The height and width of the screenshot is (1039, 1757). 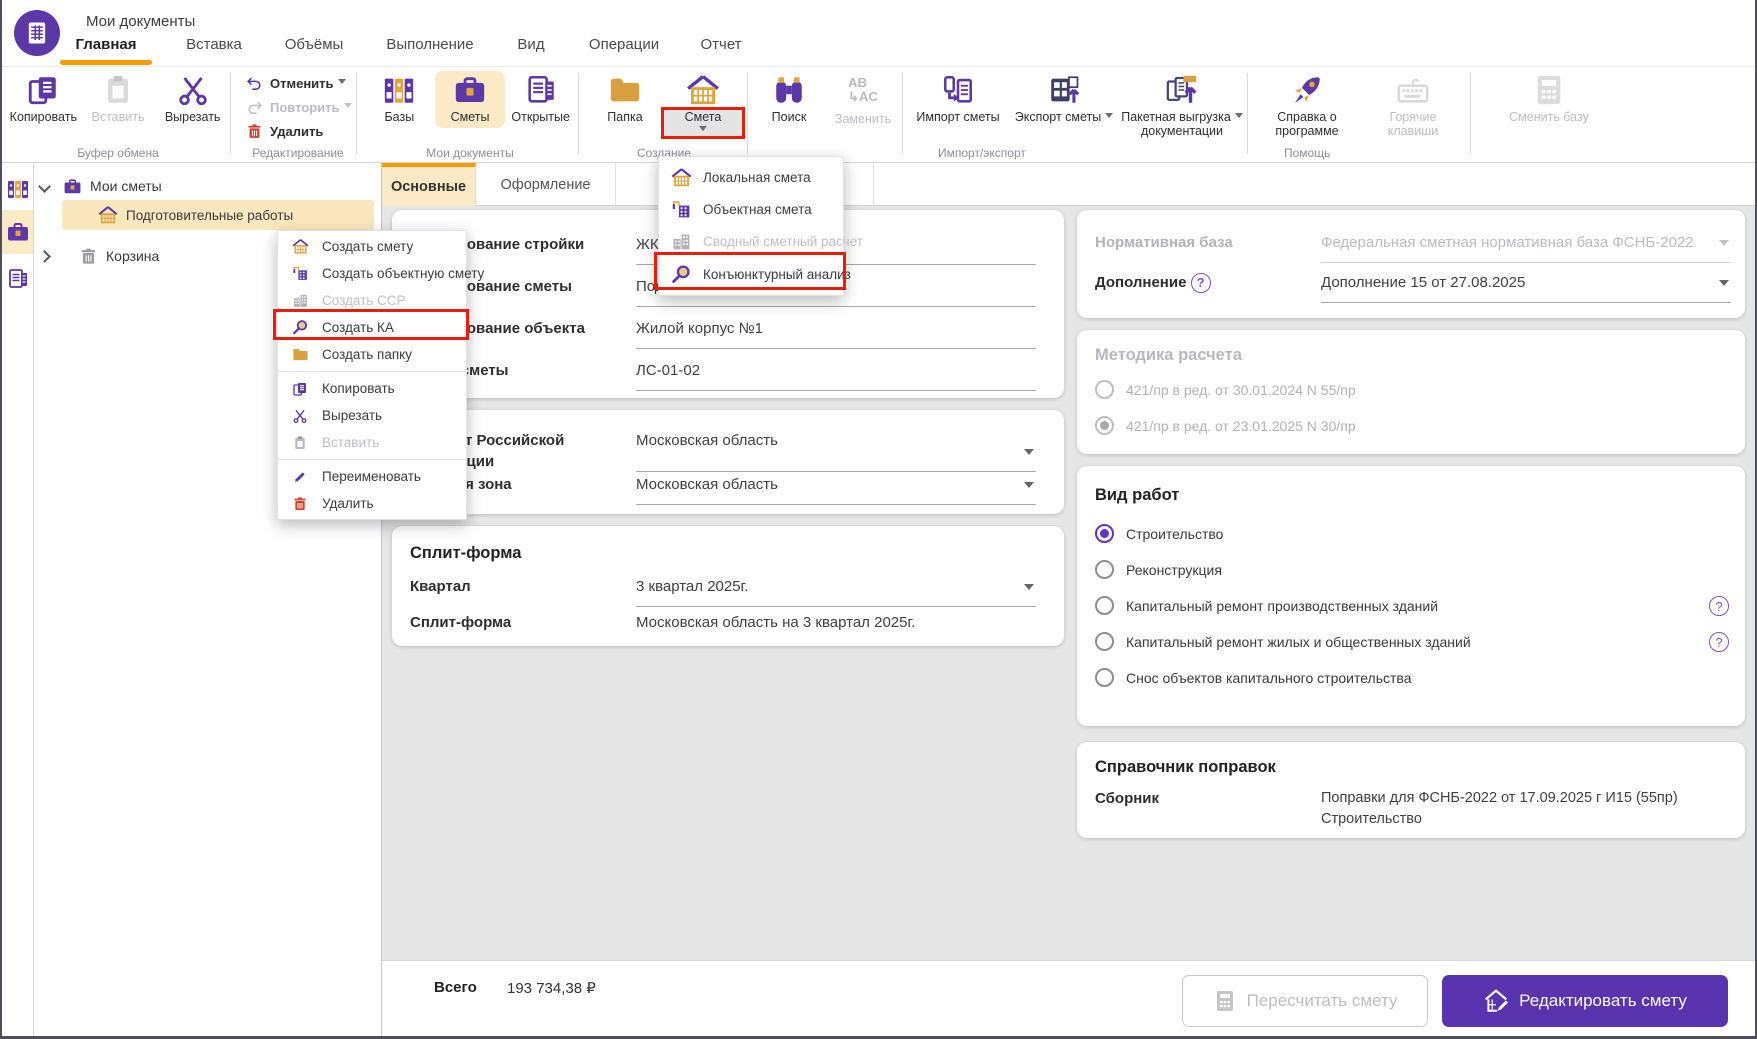 I want to click on work-type-reconstruction: Реконструкция, so click(x=1400, y=569).